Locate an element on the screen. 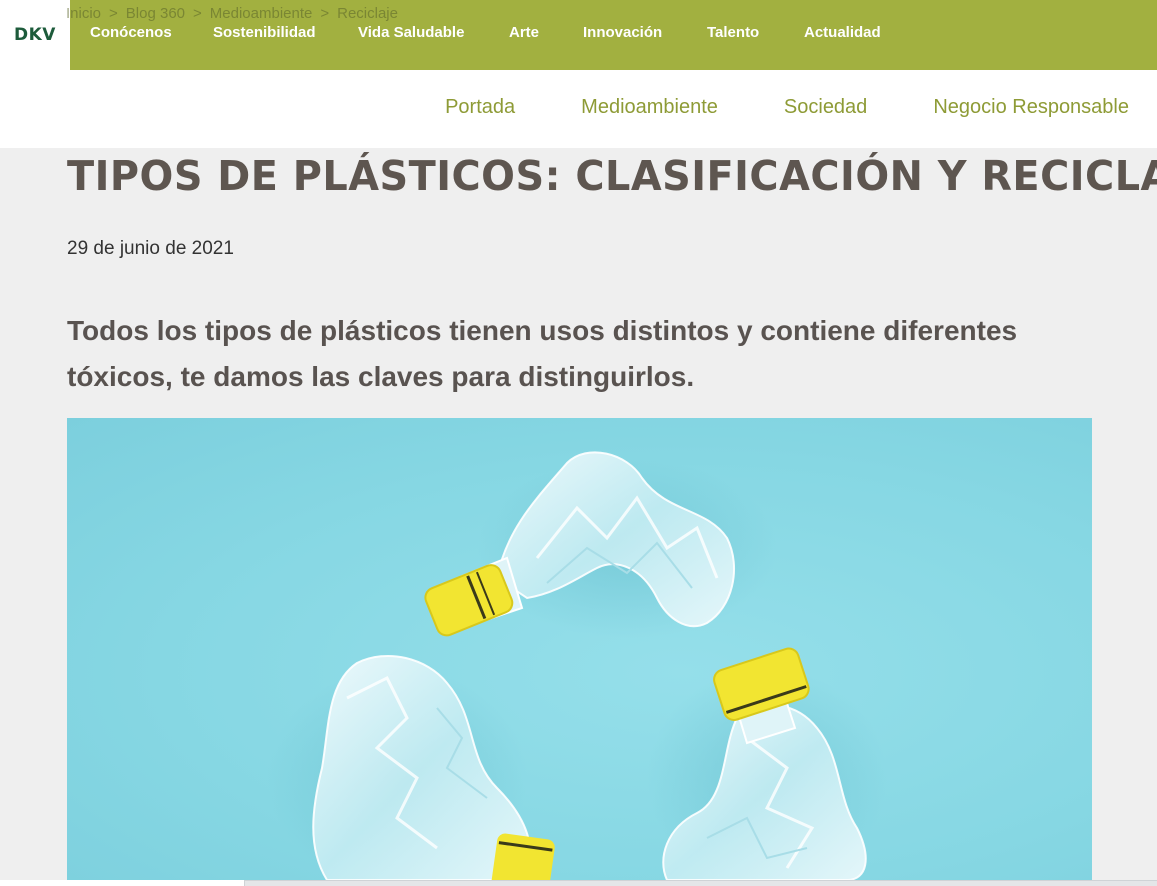 This screenshot has height=886, width=1157. logo-text: DKV is located at coordinates (35, 35).